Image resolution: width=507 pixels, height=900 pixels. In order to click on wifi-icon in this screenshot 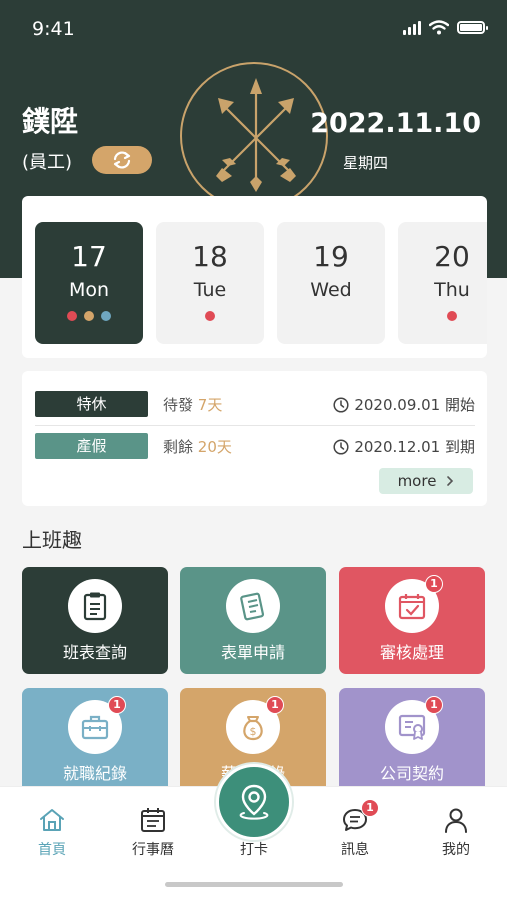, I will do `click(439, 27)`.